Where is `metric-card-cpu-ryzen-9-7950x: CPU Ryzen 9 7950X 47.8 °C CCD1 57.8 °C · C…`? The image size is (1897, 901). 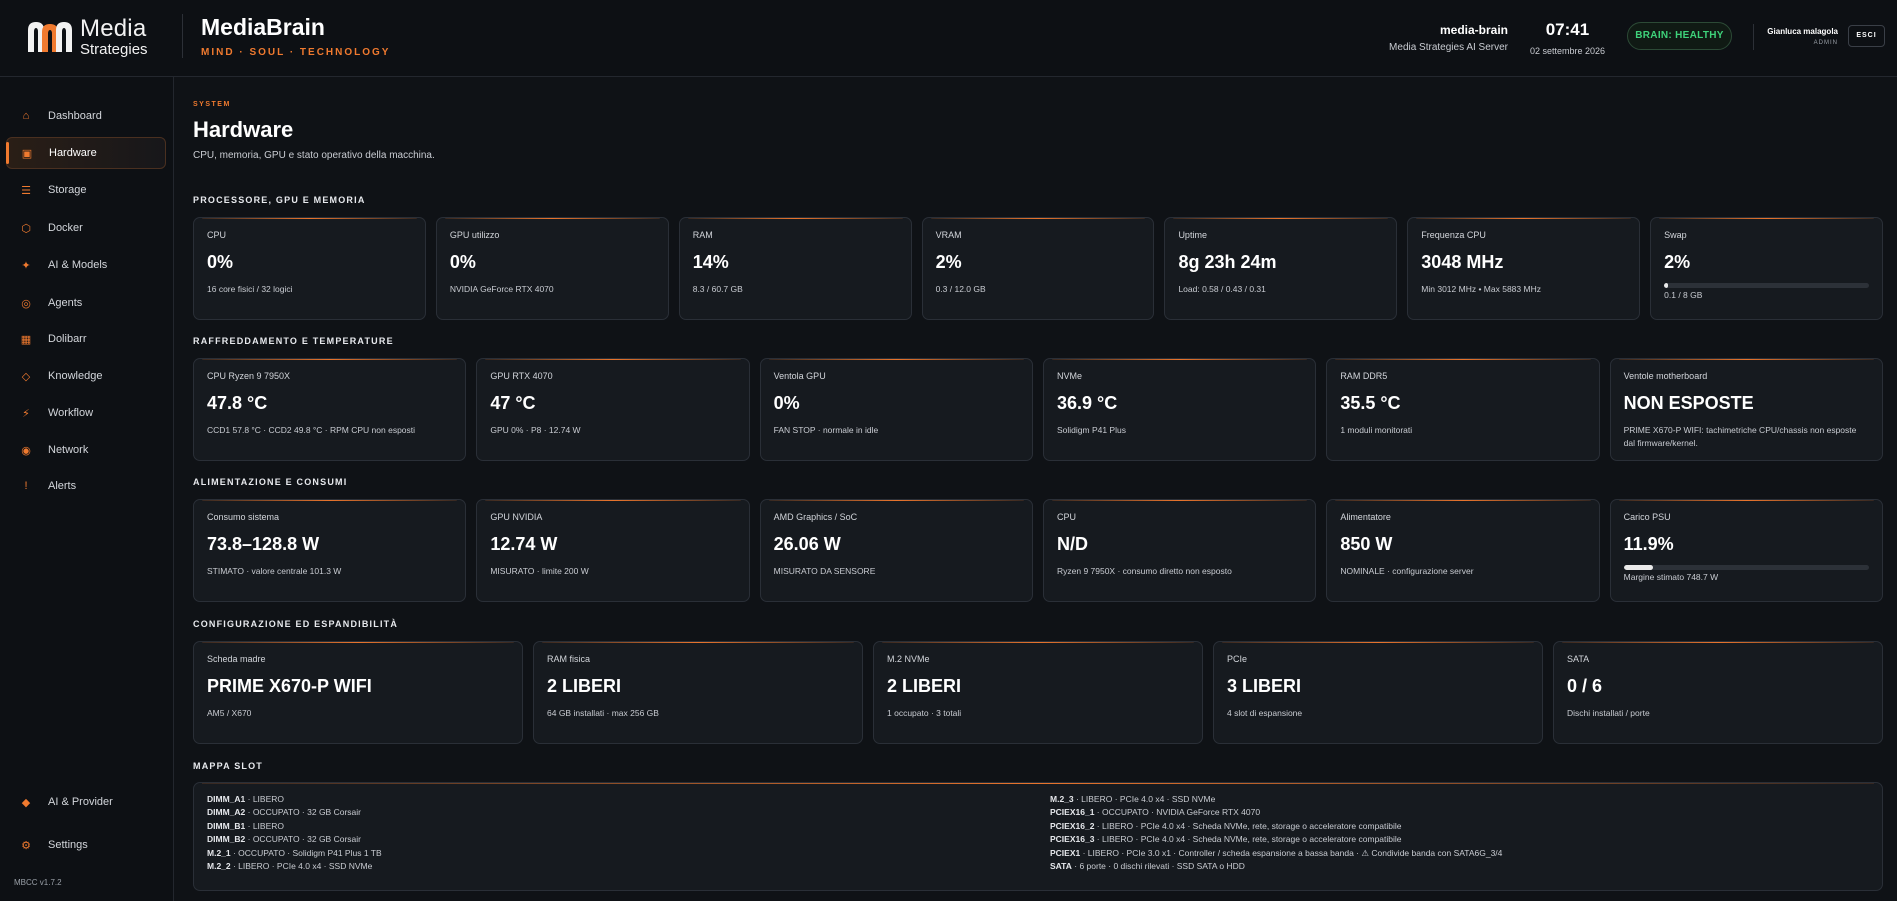
metric-card-cpu-ryzen-9-7950x: CPU Ryzen 9 7950X 47.8 °C CCD1 57.8 °C · C… is located at coordinates (330, 409).